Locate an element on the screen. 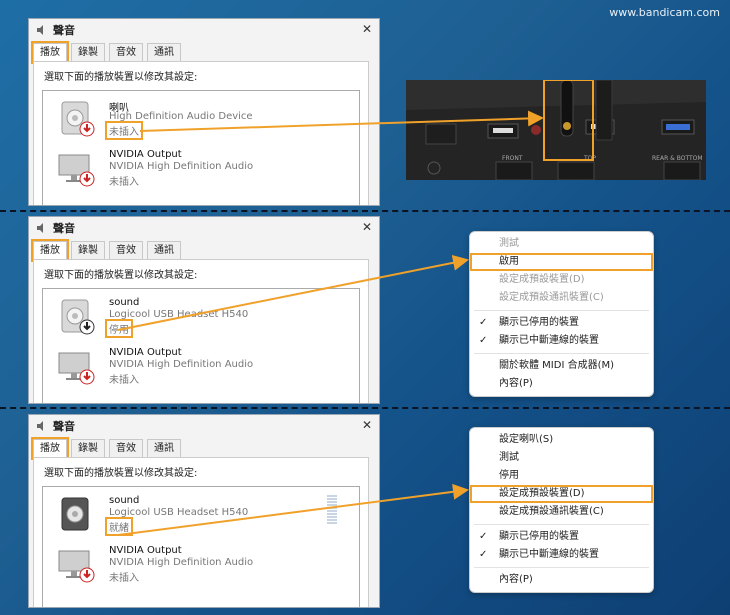 The width and height of the screenshot is (730, 615). arrow-to-jack is located at coordinates (341, 121).